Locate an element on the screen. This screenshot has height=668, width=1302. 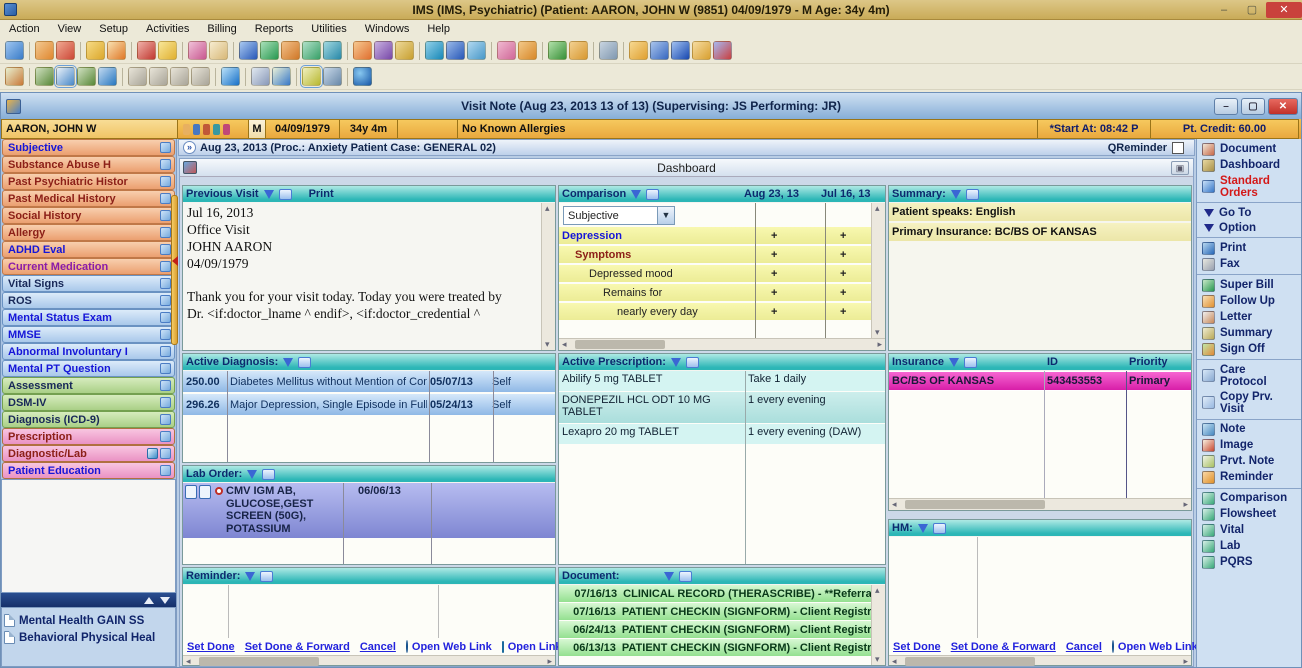
form-mental-health-gain: Mental Health GAIN SS is located at coordinates (88, 620).